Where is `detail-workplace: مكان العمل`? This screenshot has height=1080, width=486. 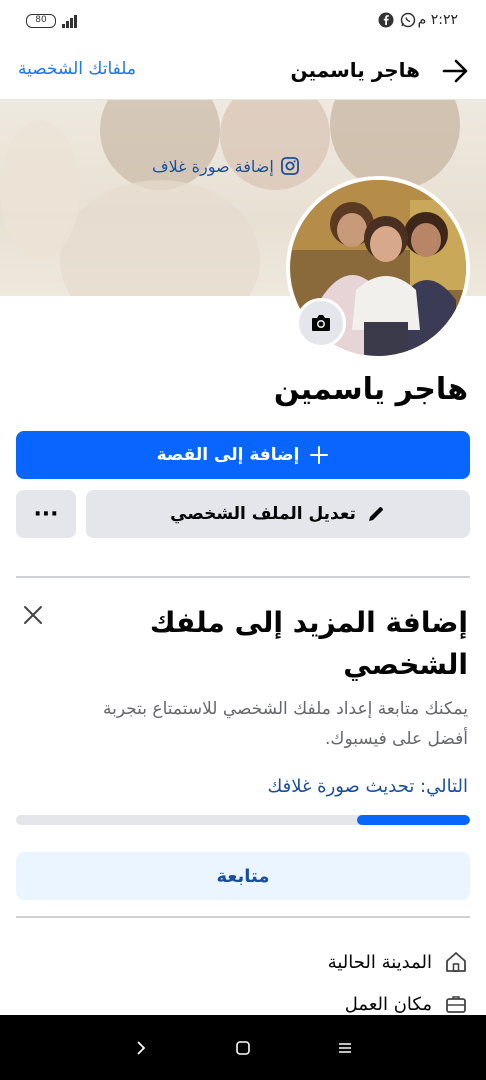
detail-workplace: مكان العمل is located at coordinates (406, 1004).